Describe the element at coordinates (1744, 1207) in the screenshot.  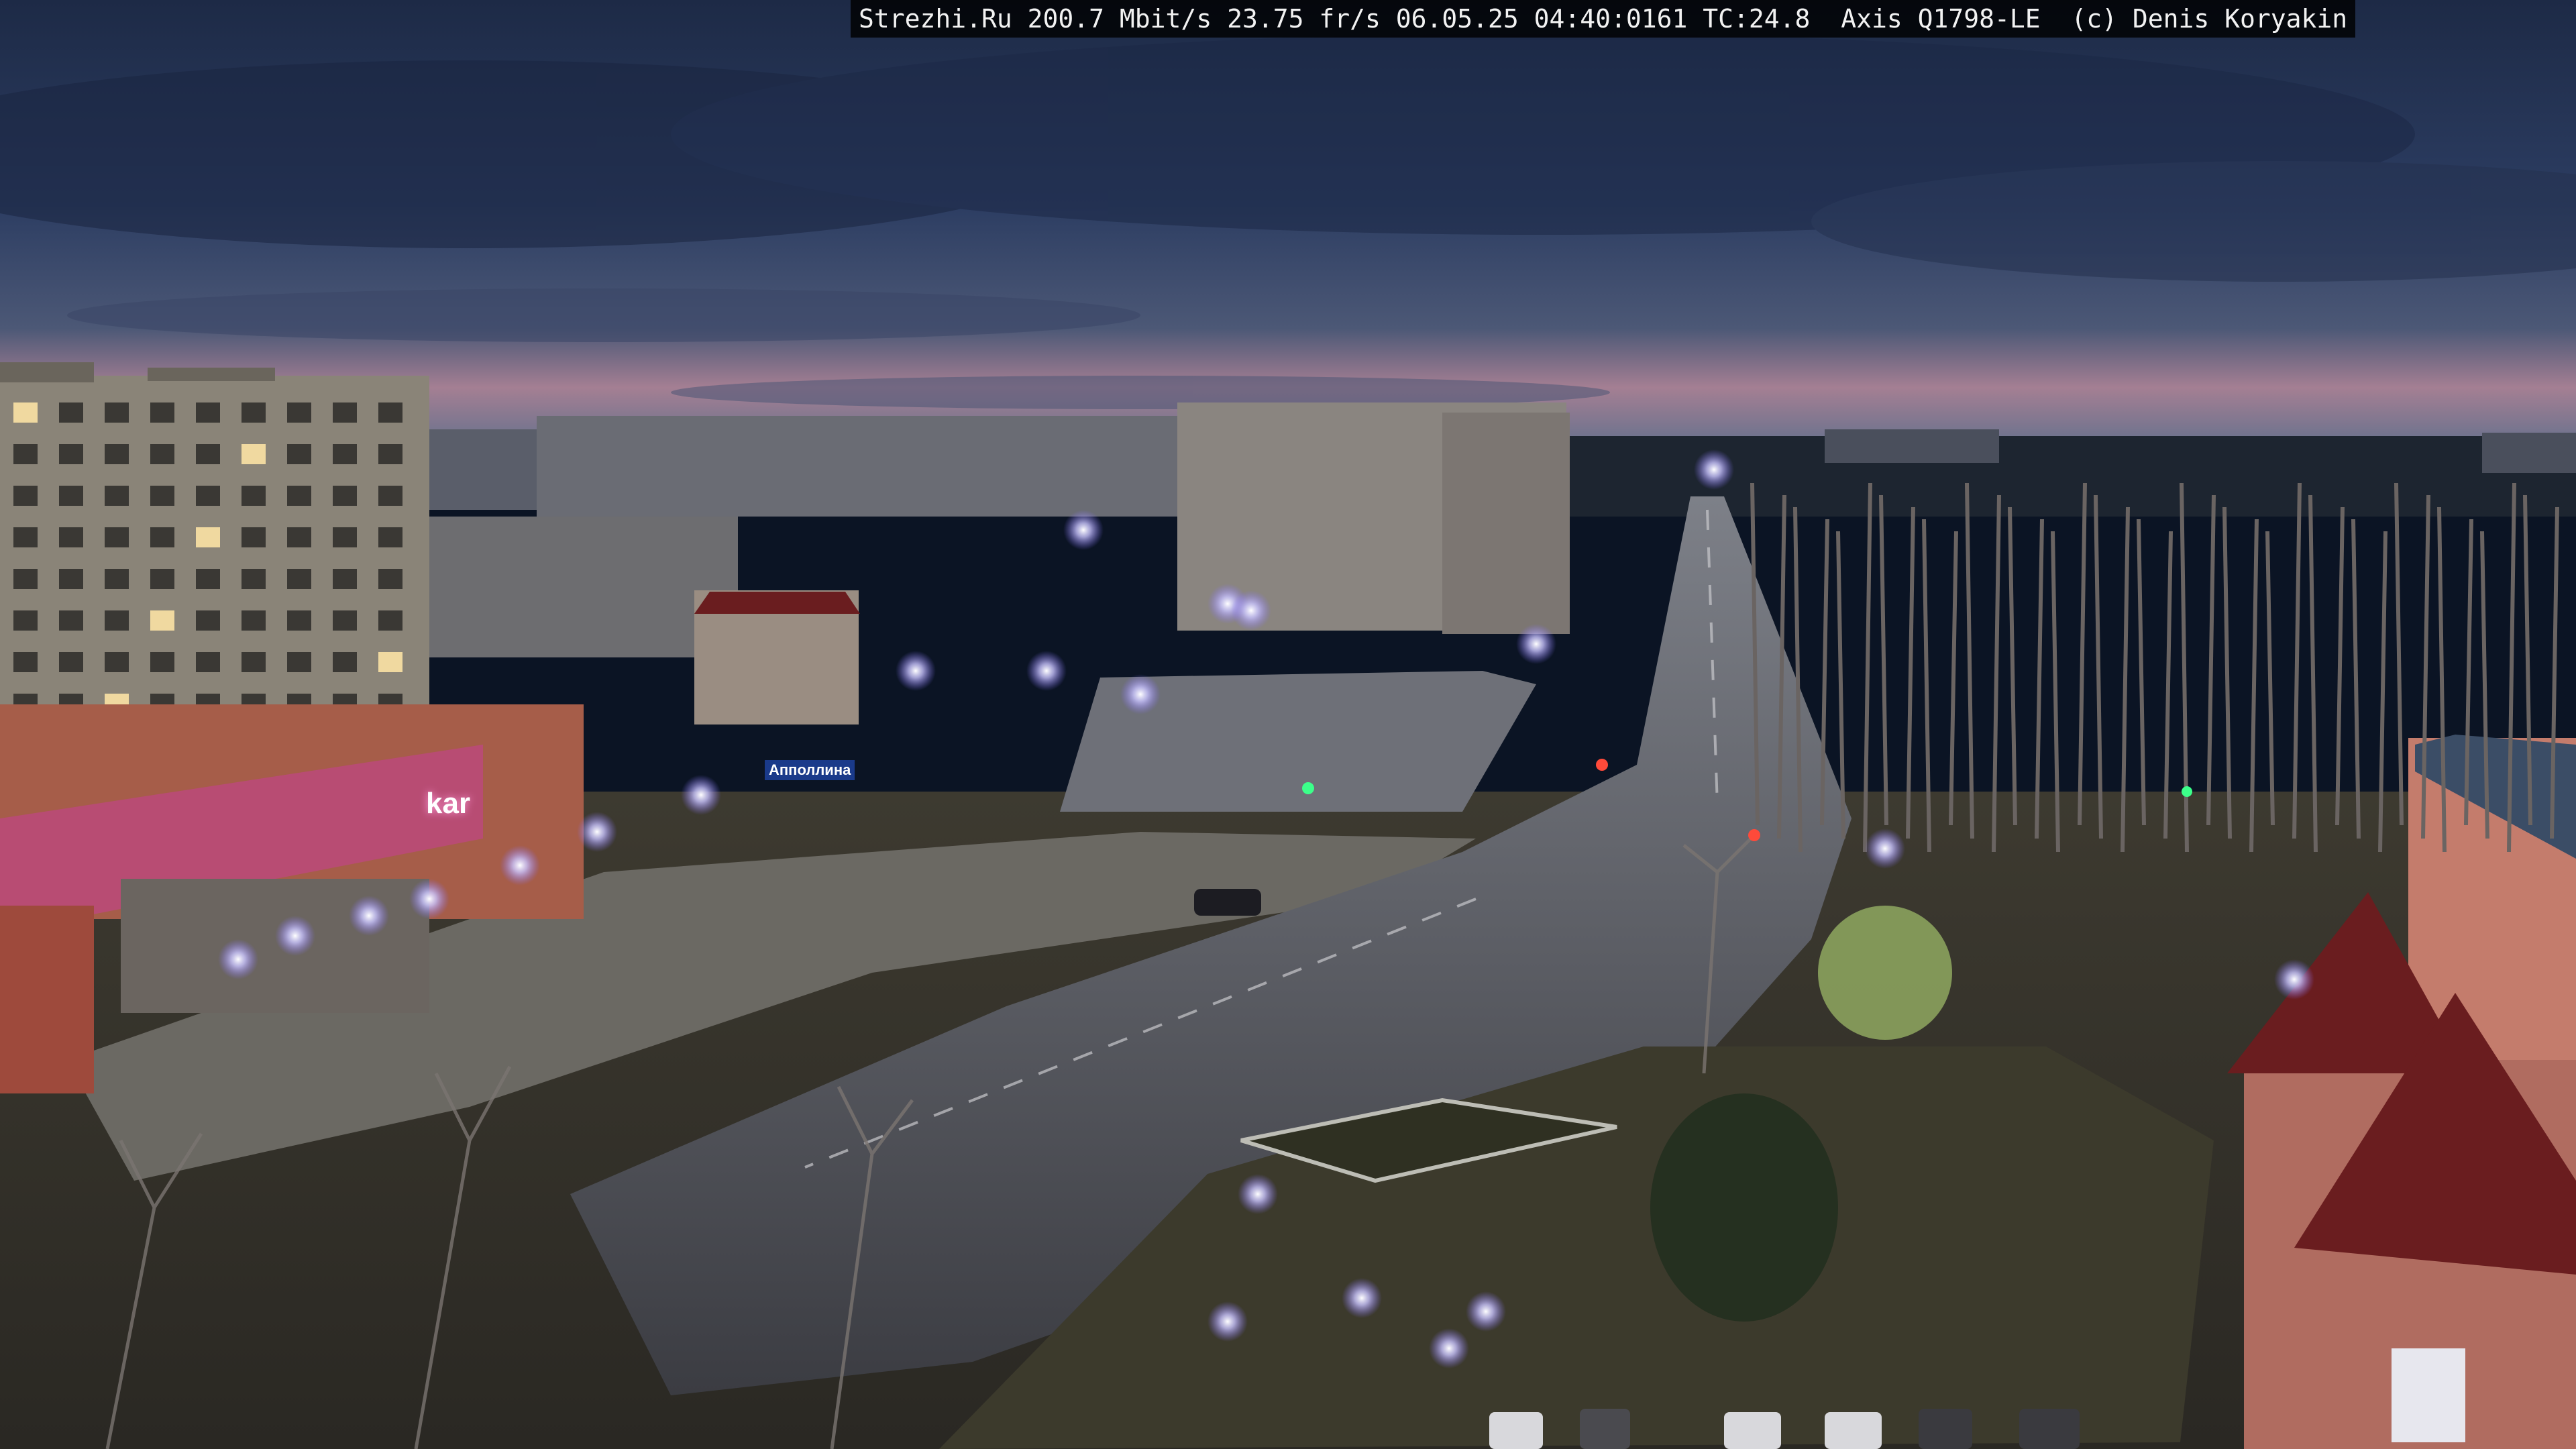
I see `pine-tree` at that location.